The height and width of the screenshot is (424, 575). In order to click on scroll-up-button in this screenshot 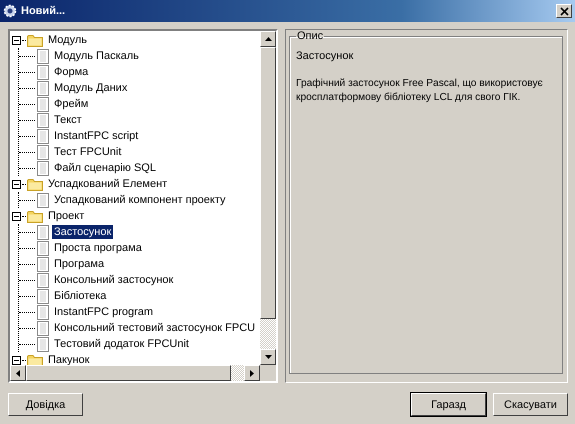, I will do `click(268, 39)`.